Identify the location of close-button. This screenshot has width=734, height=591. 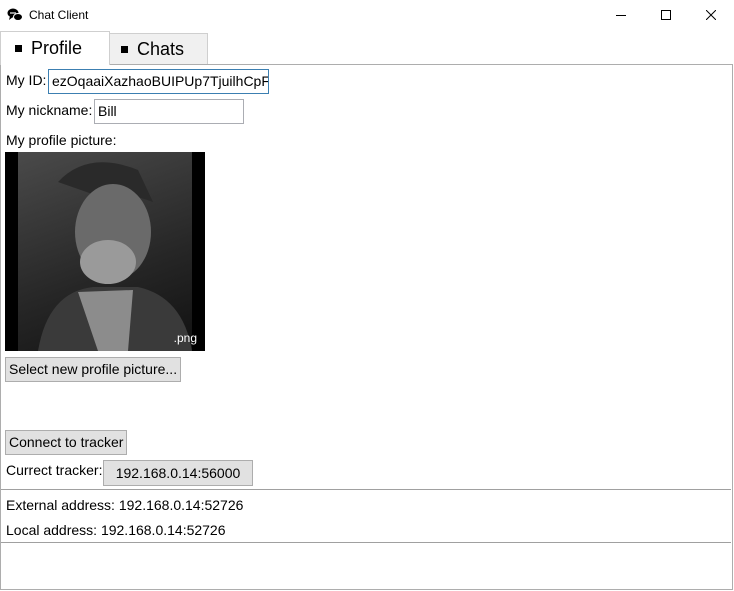
(711, 15).